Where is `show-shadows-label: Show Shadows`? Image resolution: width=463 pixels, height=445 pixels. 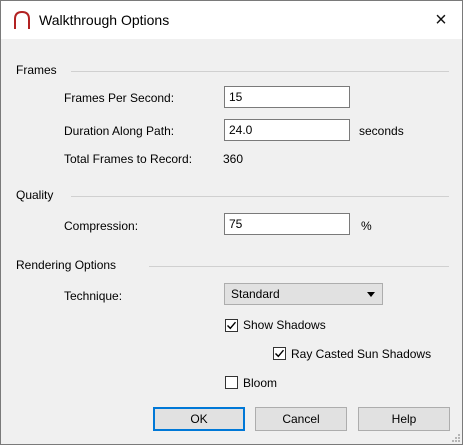
show-shadows-label: Show Shadows is located at coordinates (284, 325).